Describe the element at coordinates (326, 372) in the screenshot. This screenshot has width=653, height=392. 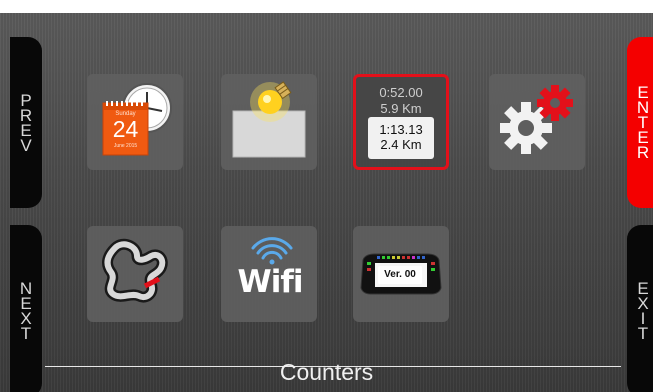
I see `page-title: Counters` at that location.